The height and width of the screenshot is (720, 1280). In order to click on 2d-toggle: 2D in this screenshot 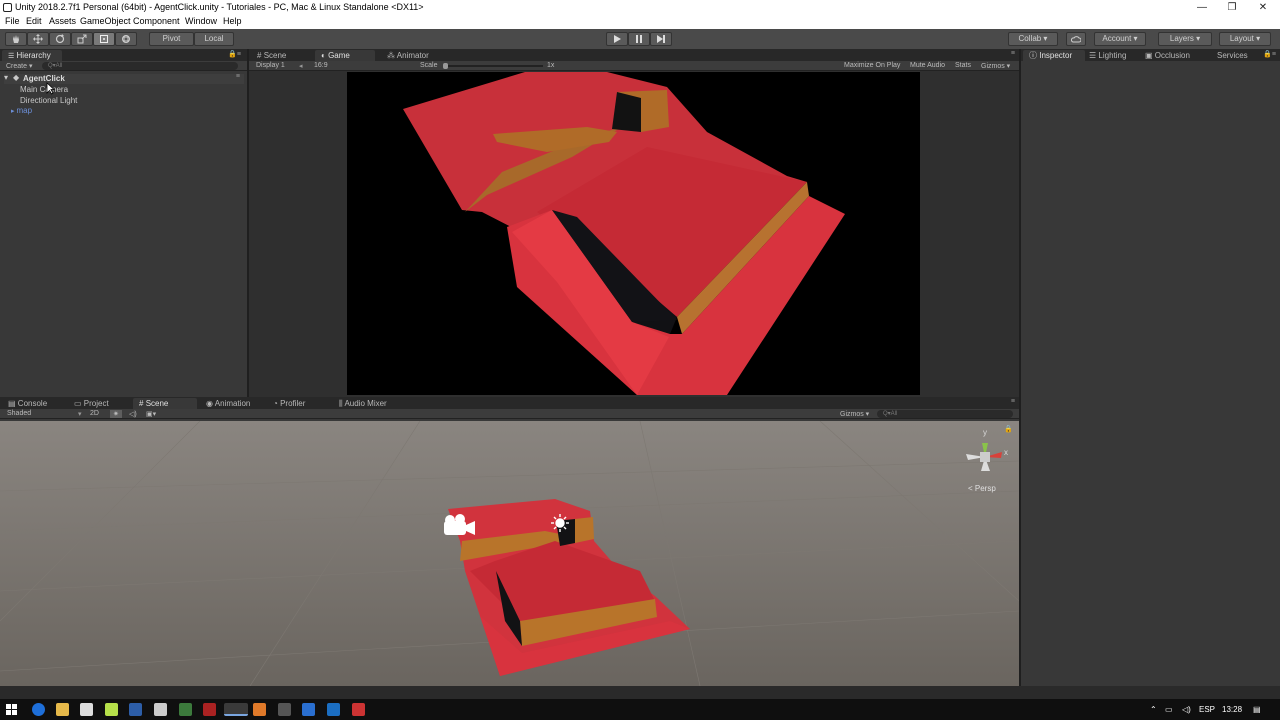, I will do `click(94, 413)`.